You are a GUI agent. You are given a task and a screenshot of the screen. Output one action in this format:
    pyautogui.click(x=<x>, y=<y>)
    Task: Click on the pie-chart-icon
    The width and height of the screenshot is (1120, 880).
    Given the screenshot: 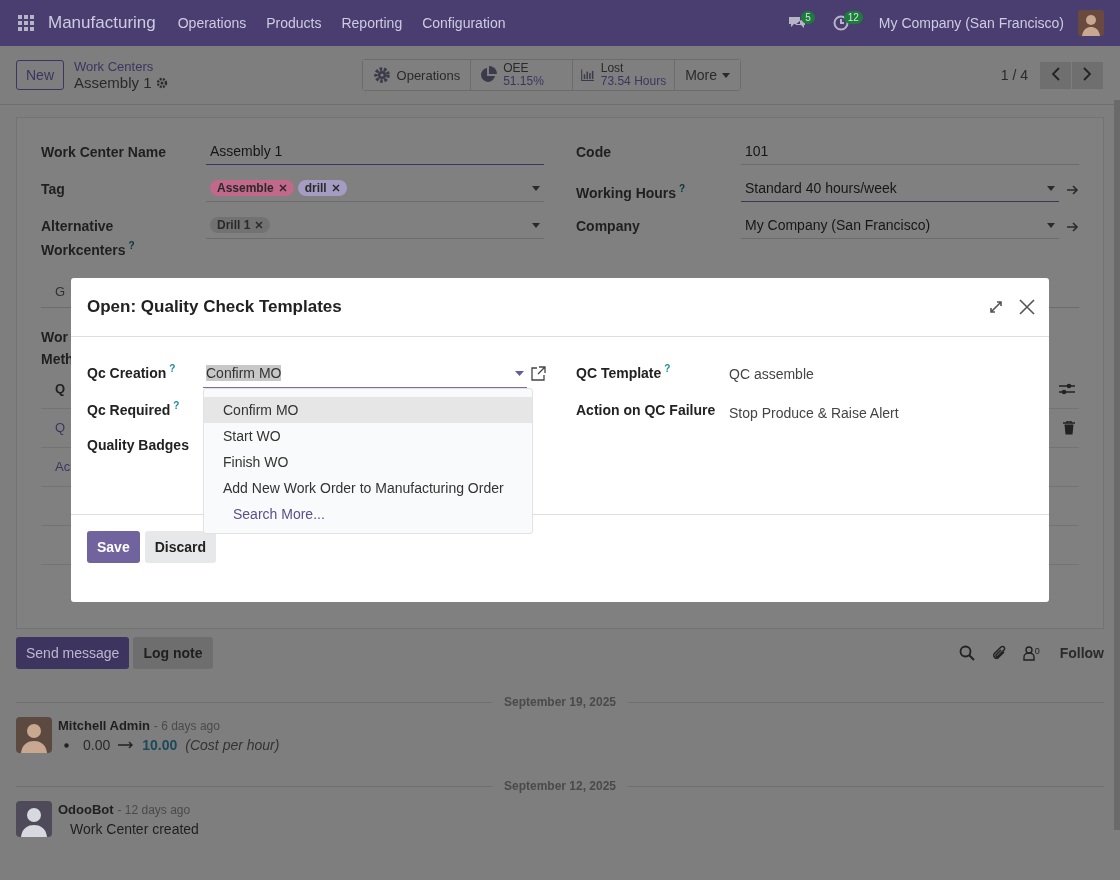 What is the action you would take?
    pyautogui.click(x=488, y=75)
    